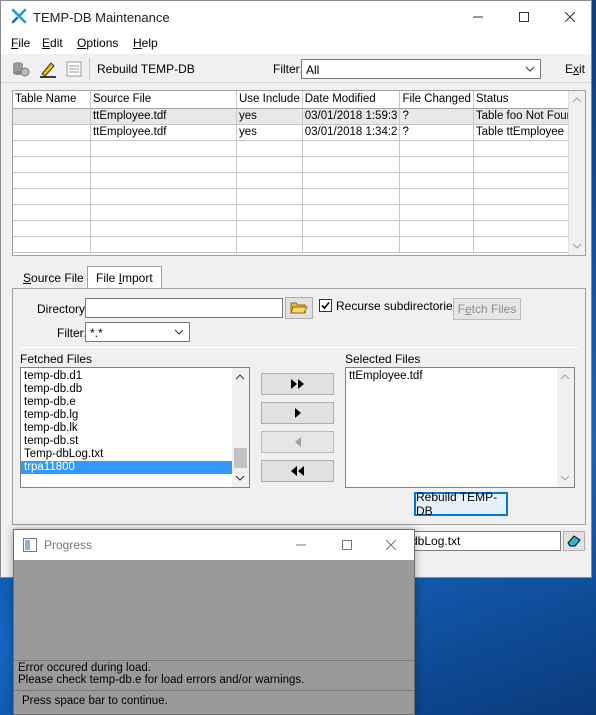  I want to click on grid-cell: 03/01/2018 1:34:2, so click(351, 132).